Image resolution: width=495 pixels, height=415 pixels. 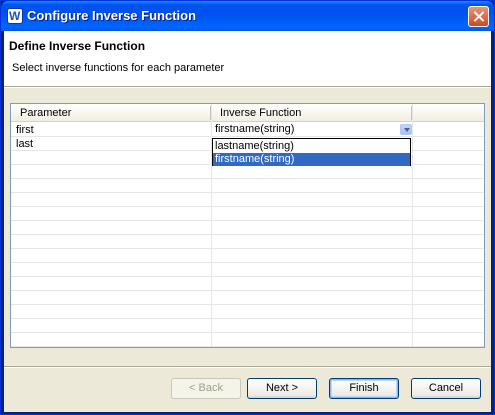 What do you see at coordinates (45, 113) in the screenshot?
I see `column-header-parameter: Parameter` at bounding box center [45, 113].